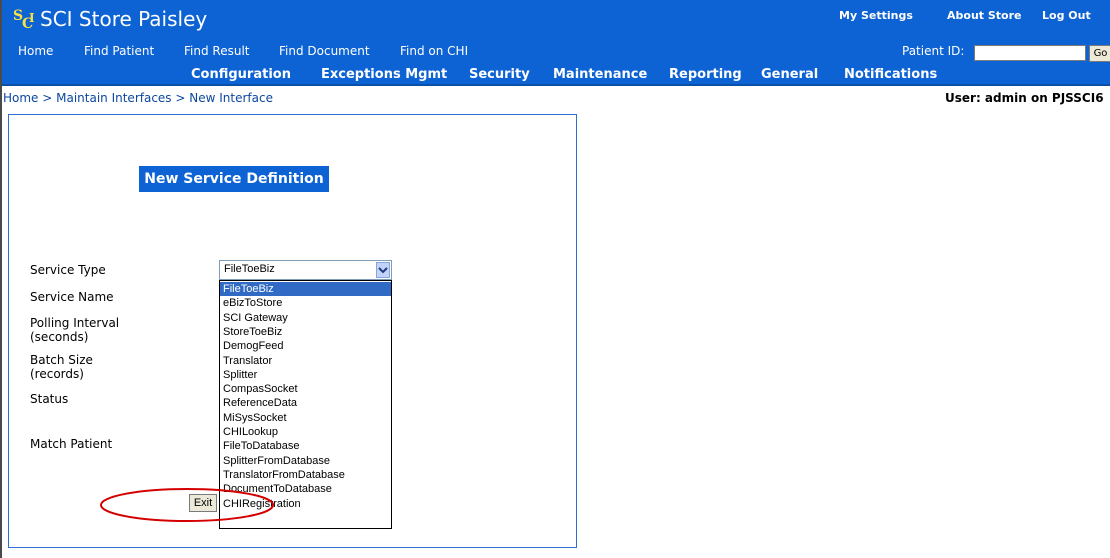  What do you see at coordinates (124, 19) in the screenshot?
I see `app-title: SCI Store Paisley` at bounding box center [124, 19].